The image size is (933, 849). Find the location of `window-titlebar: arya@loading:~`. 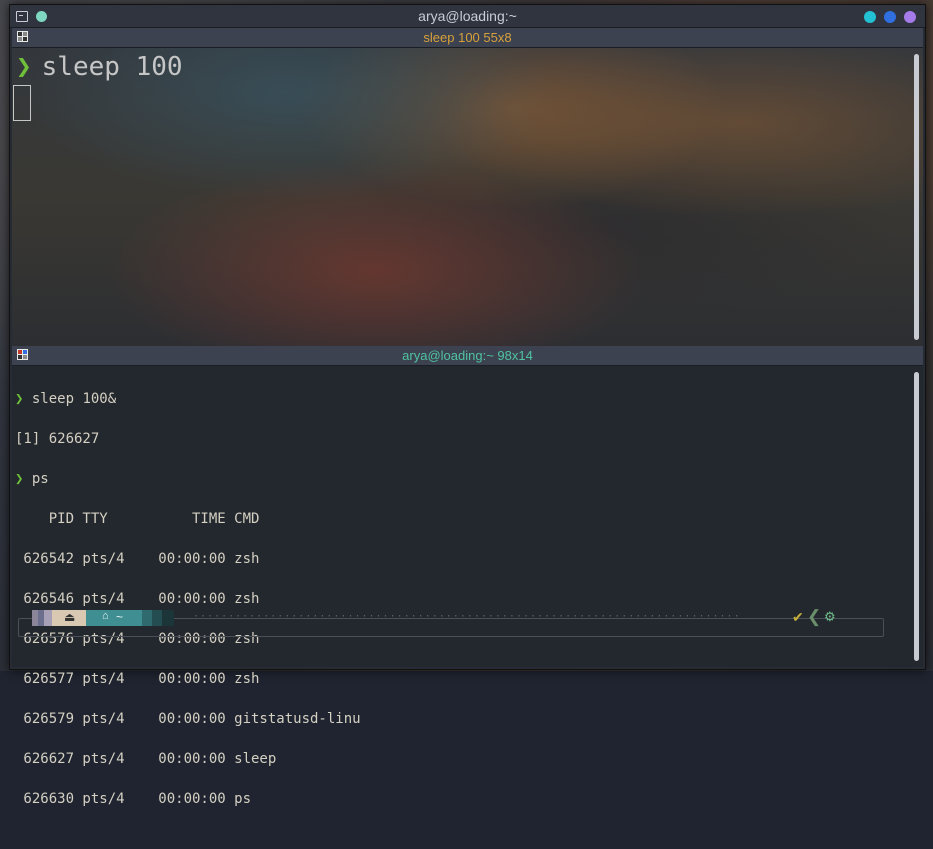

window-titlebar: arya@loading:~ is located at coordinates (467, 16).